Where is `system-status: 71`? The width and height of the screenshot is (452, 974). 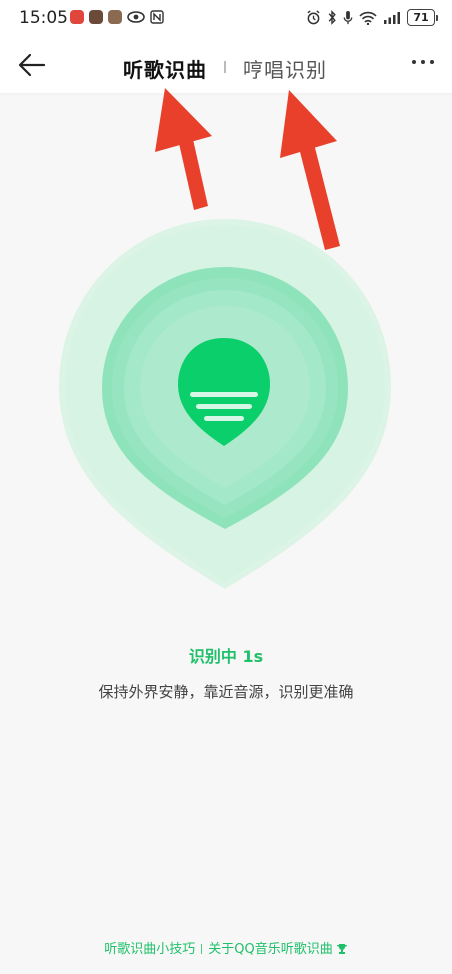 system-status: 71 is located at coordinates (372, 17).